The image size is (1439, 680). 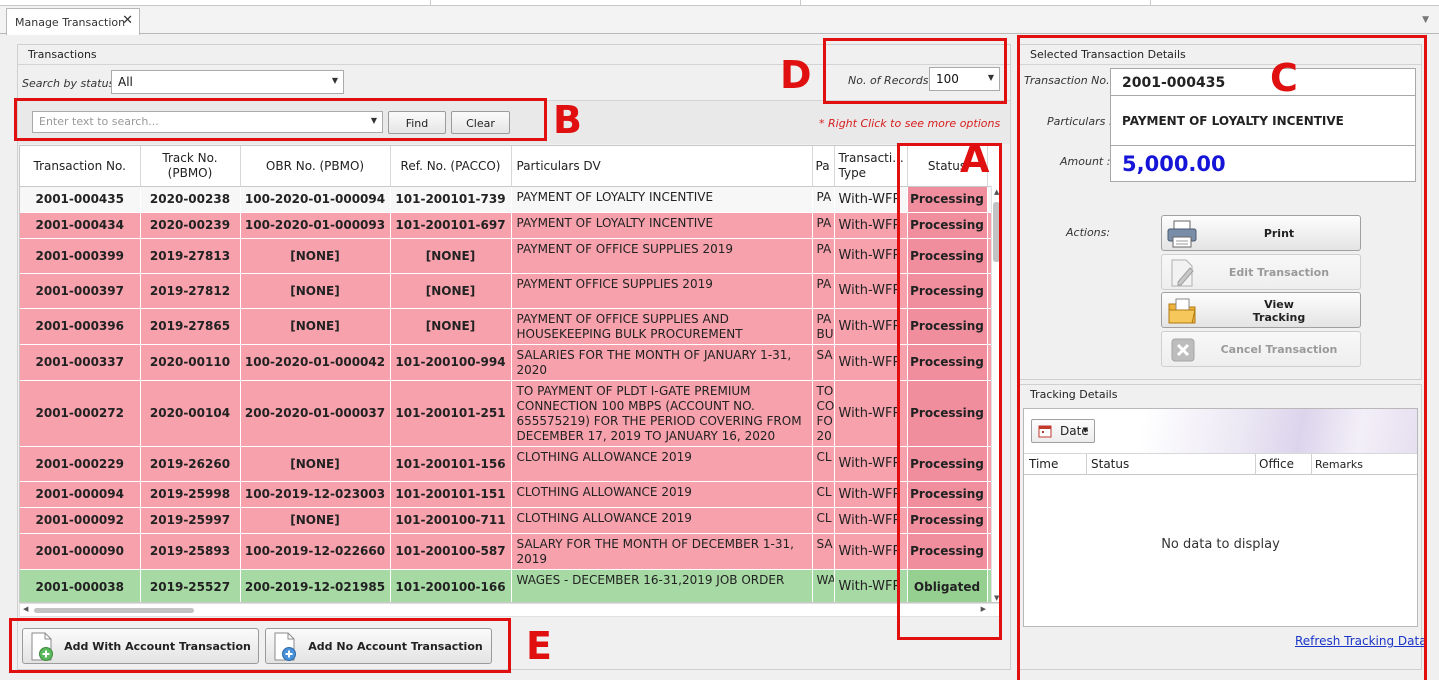 What do you see at coordinates (315, 413) in the screenshot?
I see `cell-obr-no: 200-2020-01-000037` at bounding box center [315, 413].